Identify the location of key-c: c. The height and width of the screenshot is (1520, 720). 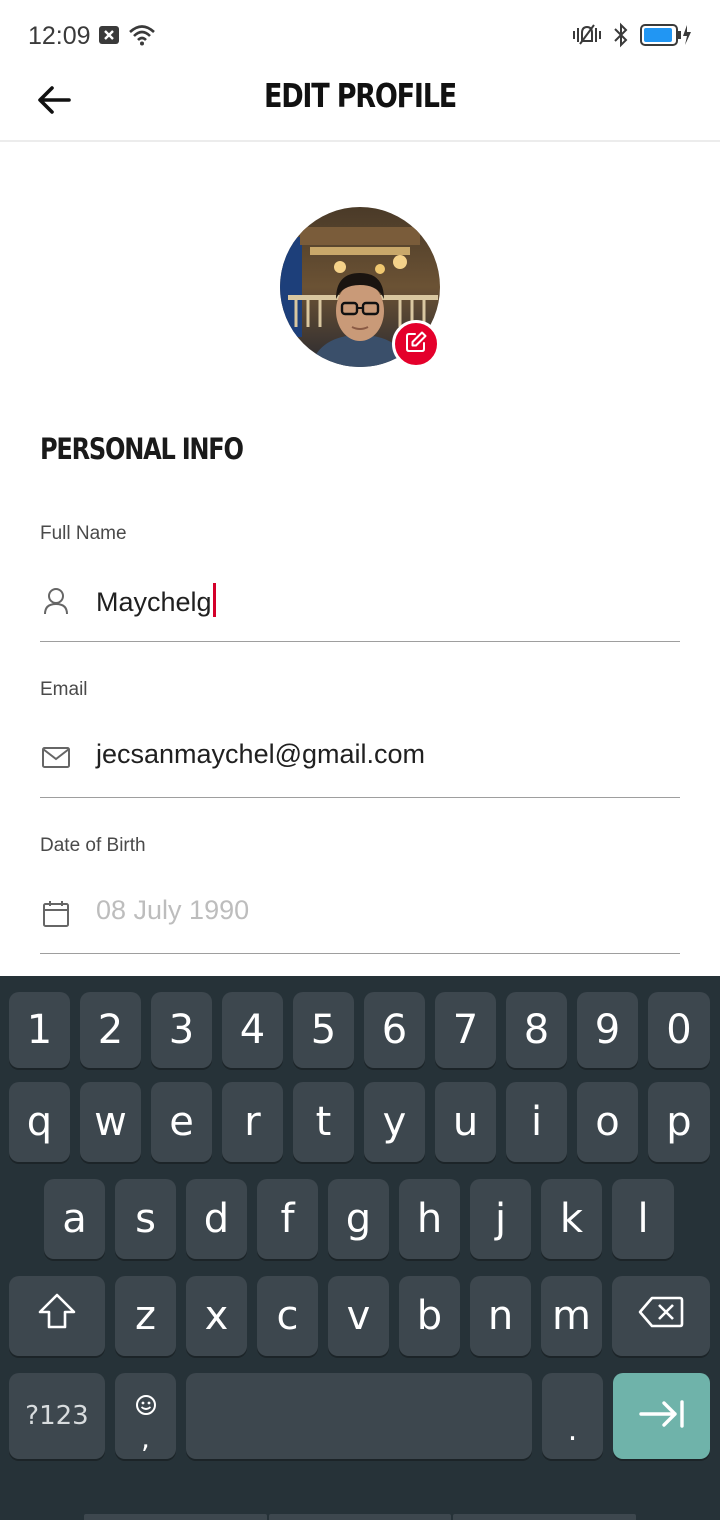
(287, 1316).